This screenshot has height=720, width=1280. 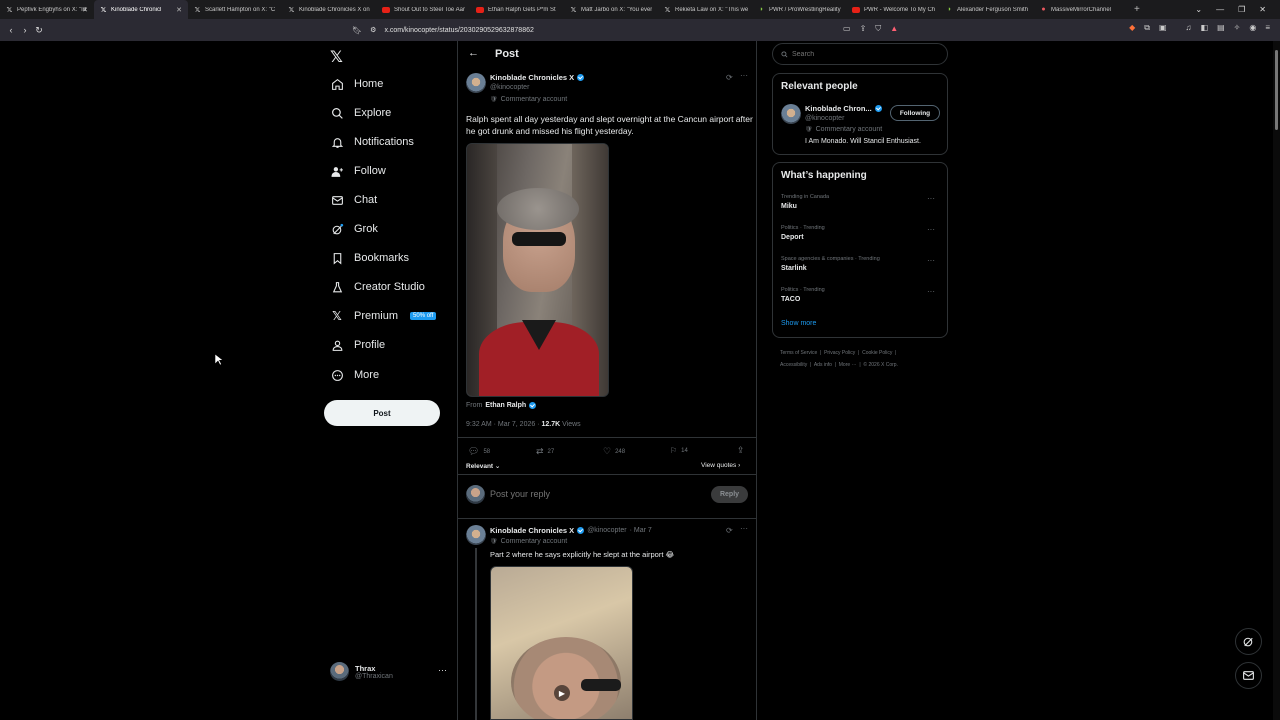 What do you see at coordinates (799, 9) in the screenshot?
I see `browser-tab: ◗ PWR / ProWrestlingReality` at bounding box center [799, 9].